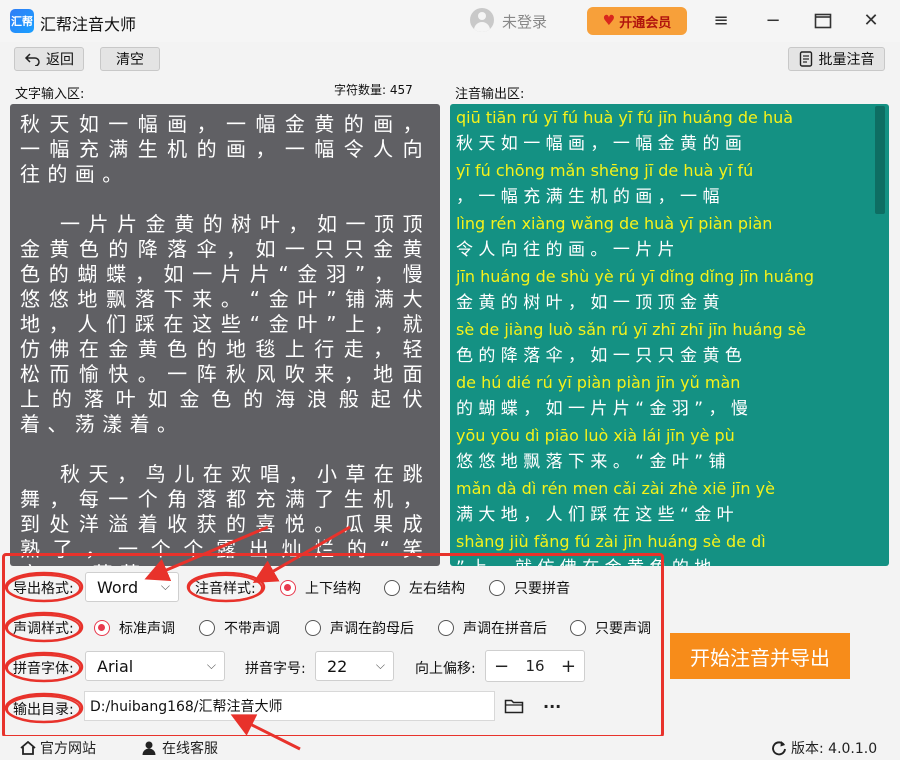 This screenshot has width=900, height=760. Describe the element at coordinates (450, 60) in the screenshot. I see `toolbar: 返回 清空 批量注音` at that location.